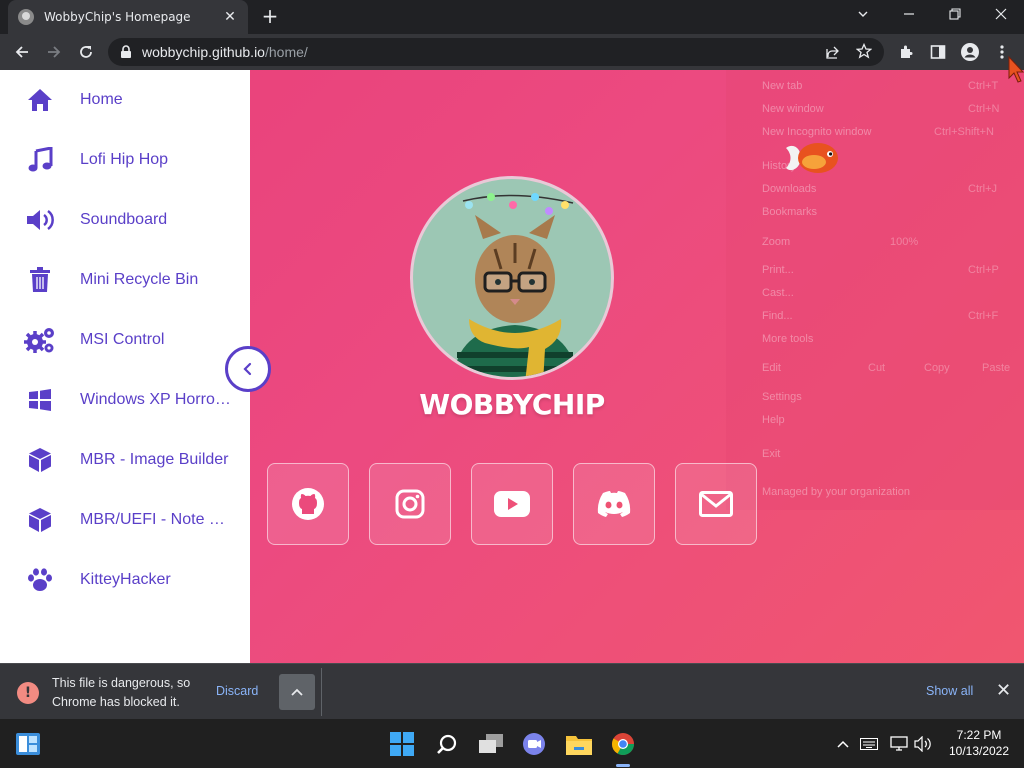 The image size is (1024, 768). What do you see at coordinates (979, 743) in the screenshot?
I see `system-clock: 7:22 PM 10/13/2022` at bounding box center [979, 743].